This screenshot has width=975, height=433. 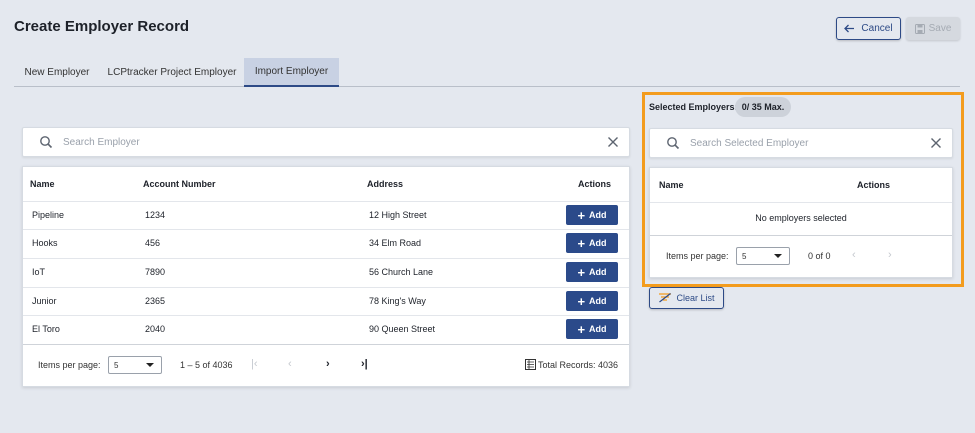 I want to click on cell-address: 56 Church Lane, so click(x=401, y=272).